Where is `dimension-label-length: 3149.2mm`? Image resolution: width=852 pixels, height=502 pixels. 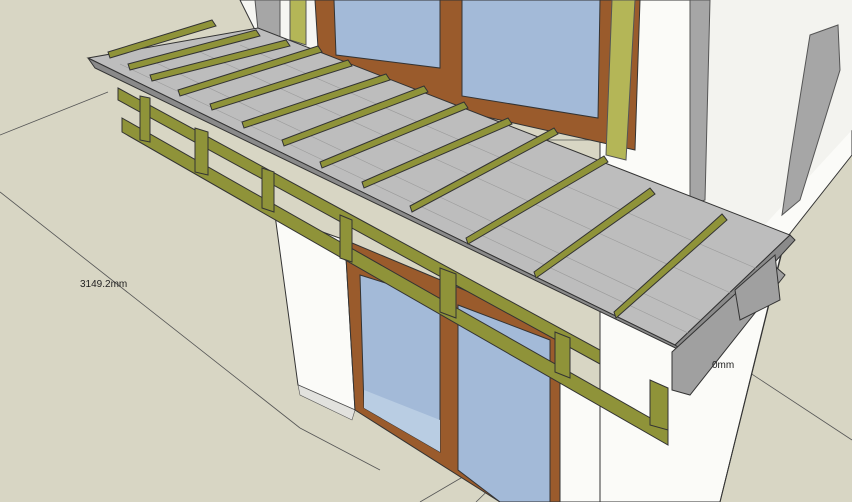 dimension-label-length: 3149.2mm is located at coordinates (104, 284).